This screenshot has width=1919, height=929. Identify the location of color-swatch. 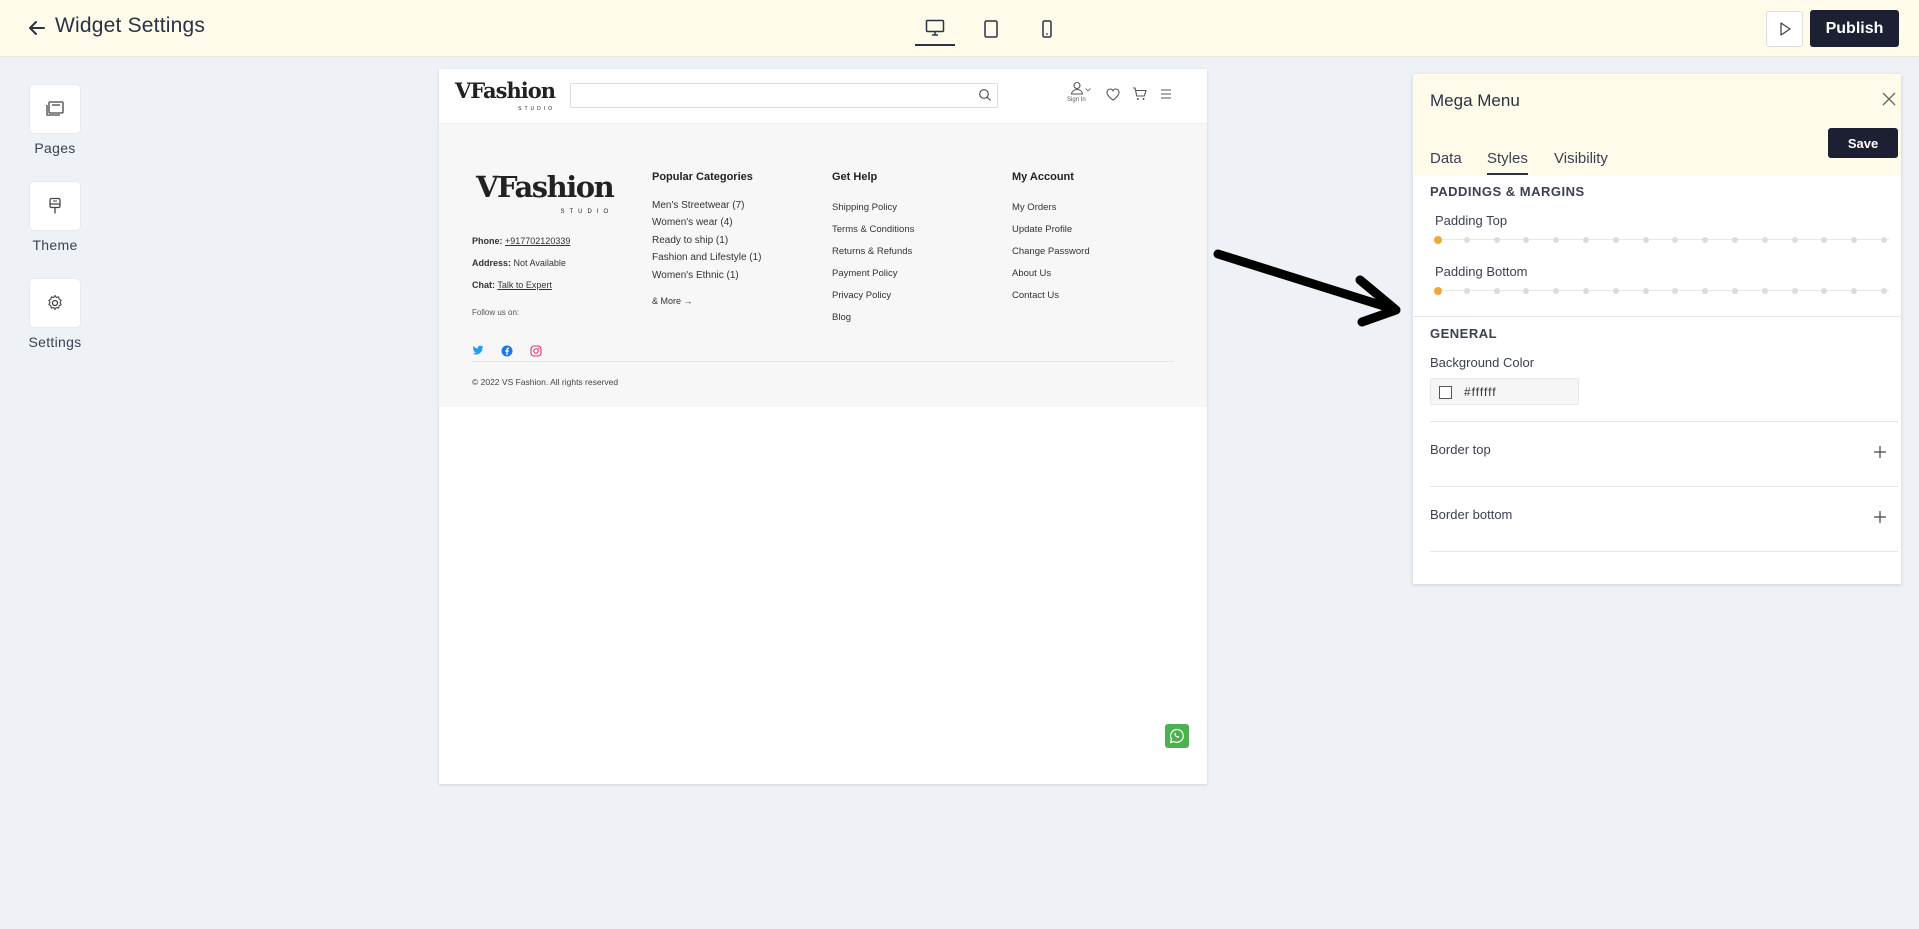
(1445, 392).